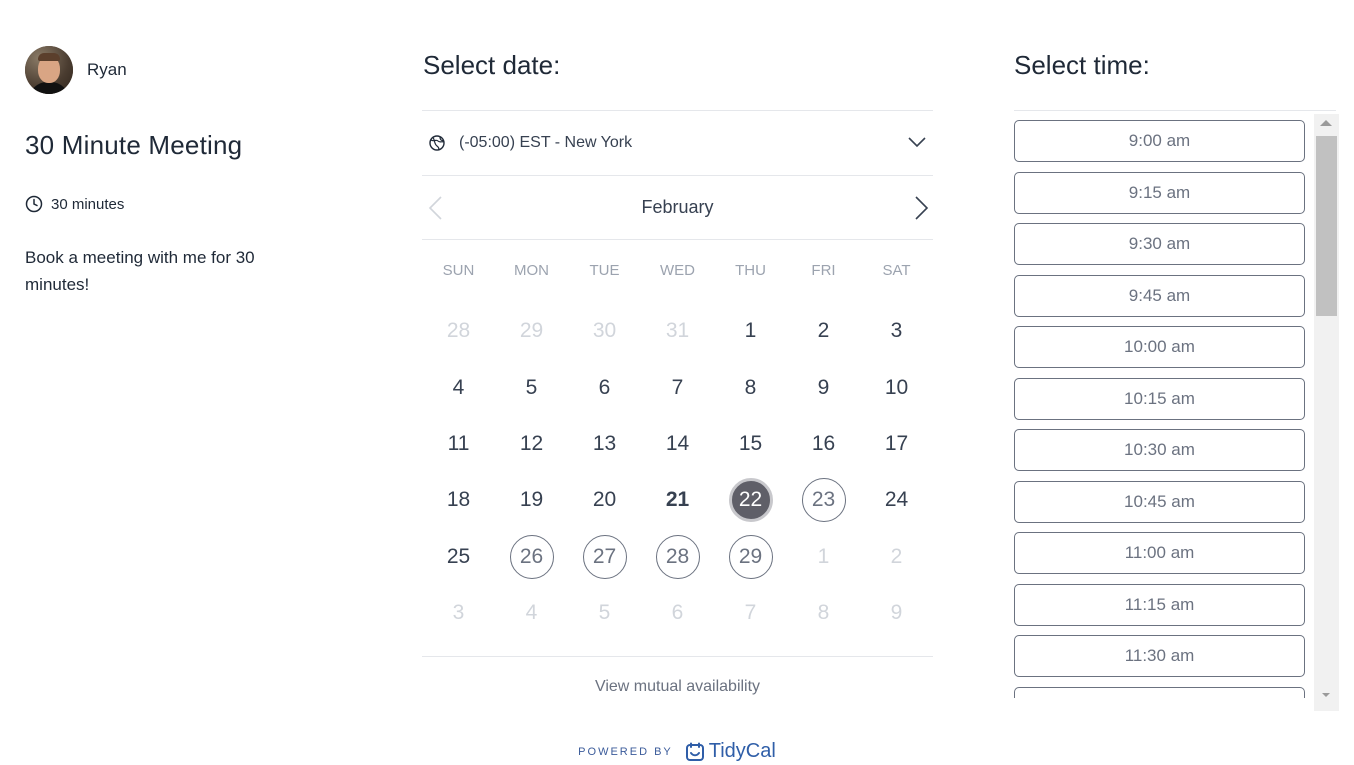 This screenshot has width=1354, height=765. What do you see at coordinates (625, 751) in the screenshot?
I see `powered-by-label: POWERED BY` at bounding box center [625, 751].